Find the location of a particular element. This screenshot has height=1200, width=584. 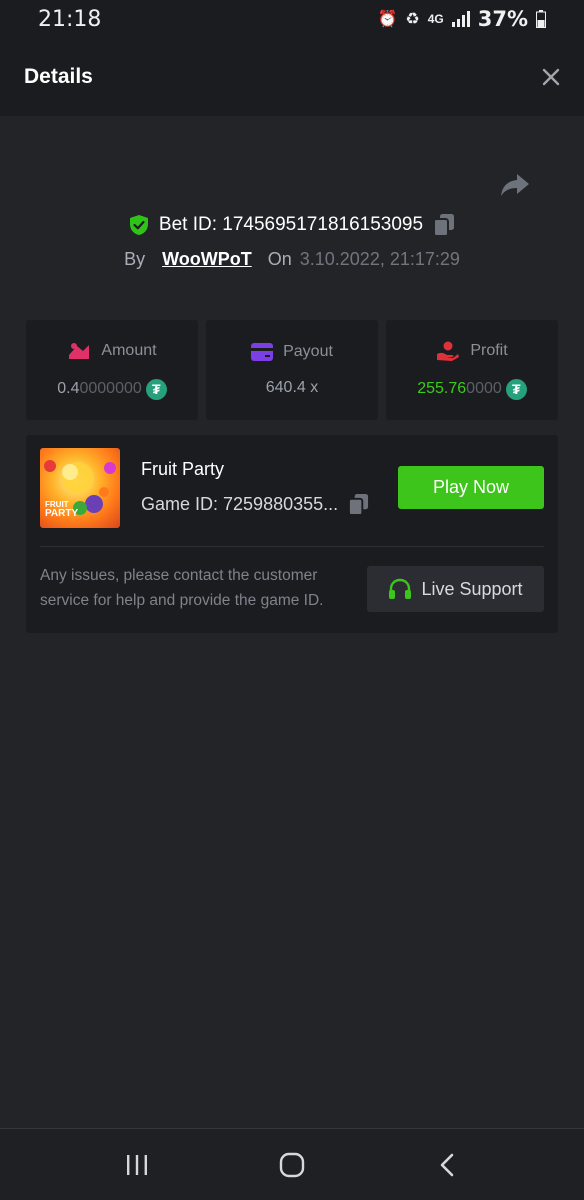

amount-value-dim: 0000000 is located at coordinates (110, 388).